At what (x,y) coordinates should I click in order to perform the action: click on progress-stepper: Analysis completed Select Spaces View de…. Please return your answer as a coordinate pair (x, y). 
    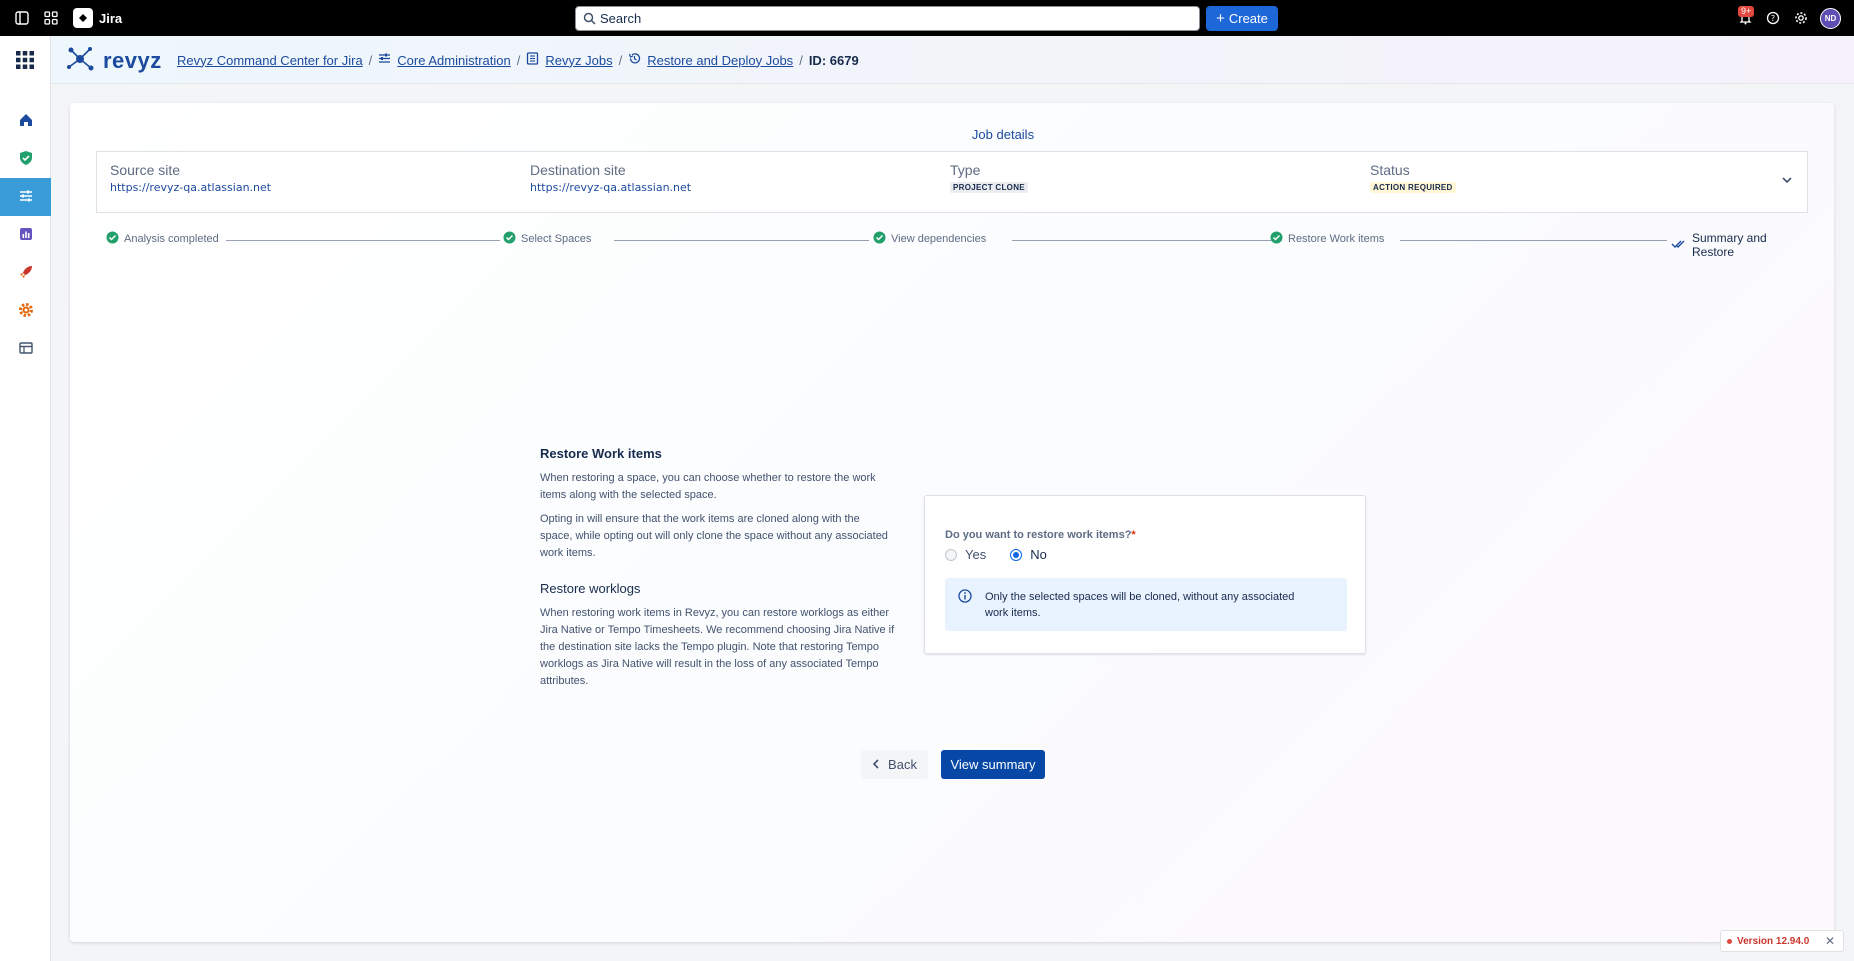
    Looking at the image, I should click on (953, 245).